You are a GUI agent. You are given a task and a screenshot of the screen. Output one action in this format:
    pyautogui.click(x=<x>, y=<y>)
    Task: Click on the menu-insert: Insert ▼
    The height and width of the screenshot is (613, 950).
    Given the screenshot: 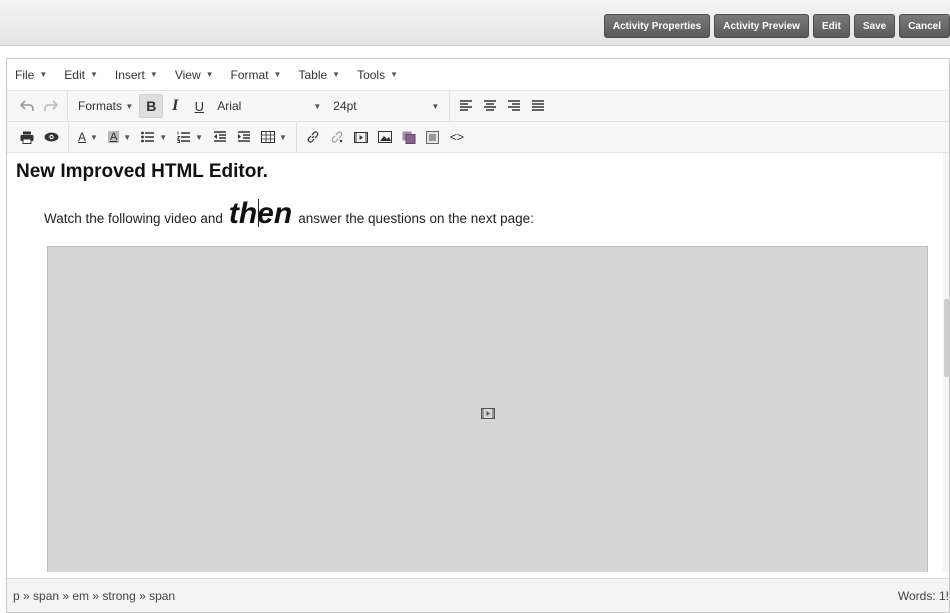 What is the action you would take?
    pyautogui.click(x=136, y=75)
    